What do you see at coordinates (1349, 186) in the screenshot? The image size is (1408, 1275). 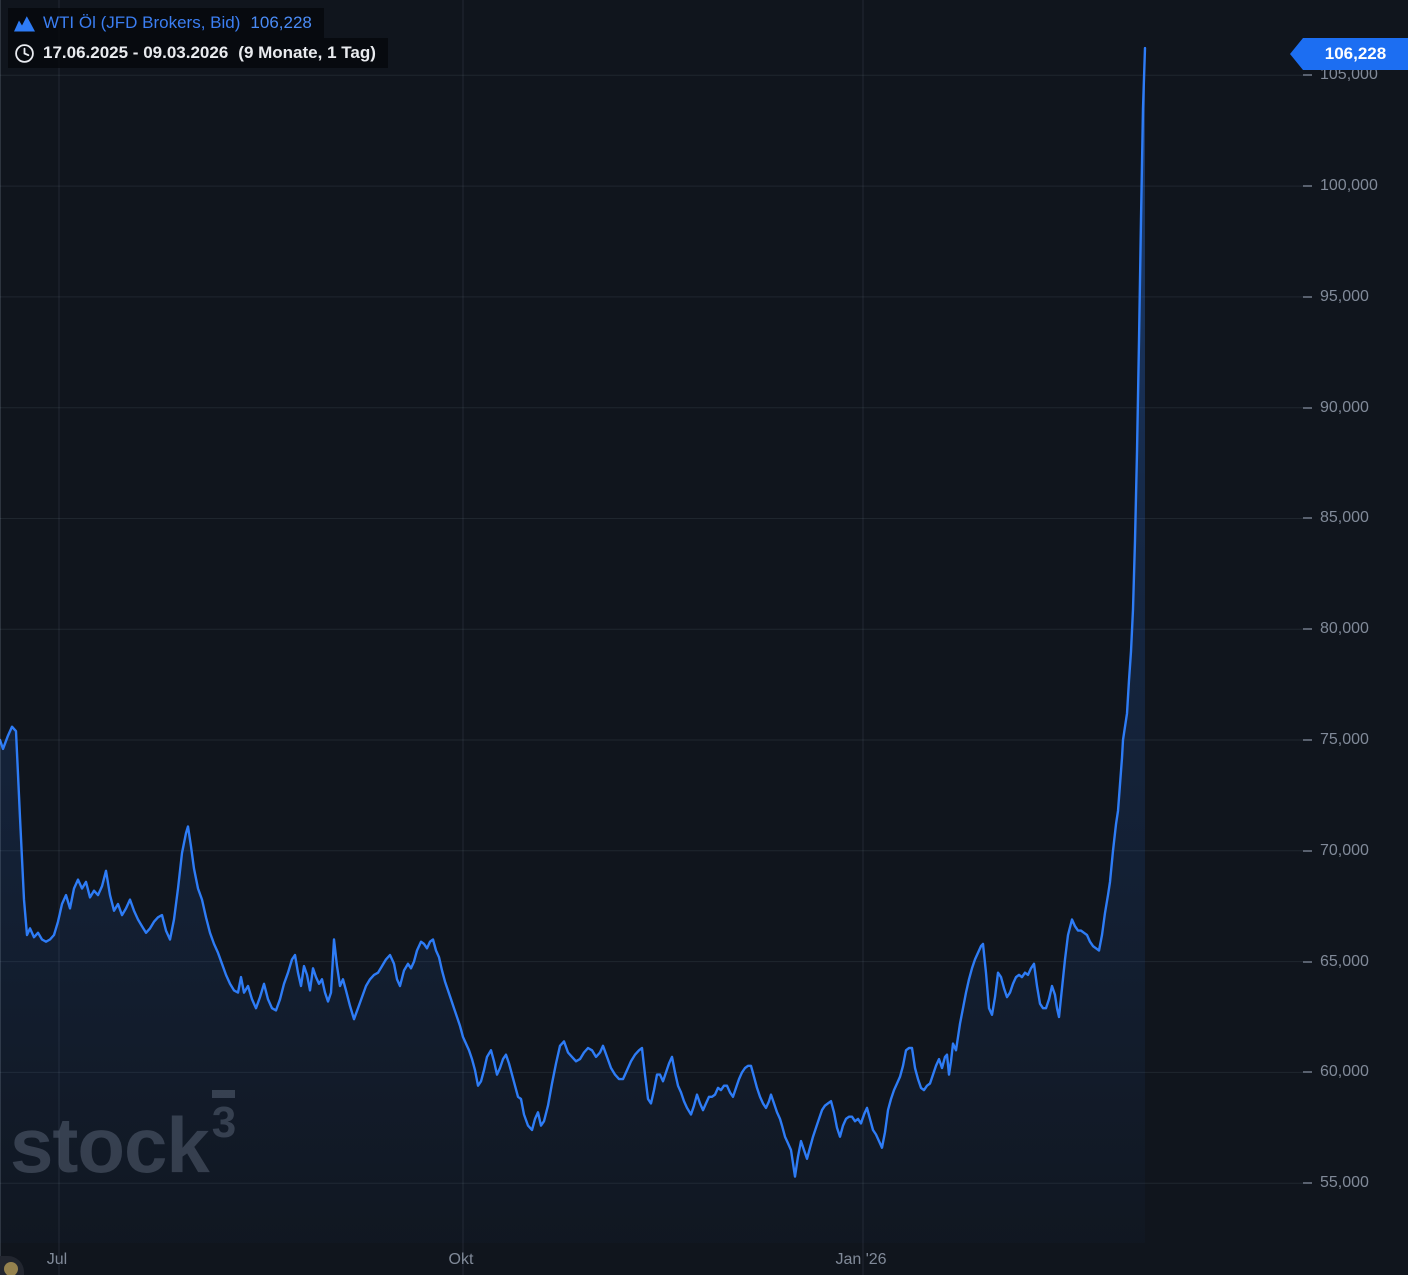 I see `y-axis-label: 100,000` at bounding box center [1349, 186].